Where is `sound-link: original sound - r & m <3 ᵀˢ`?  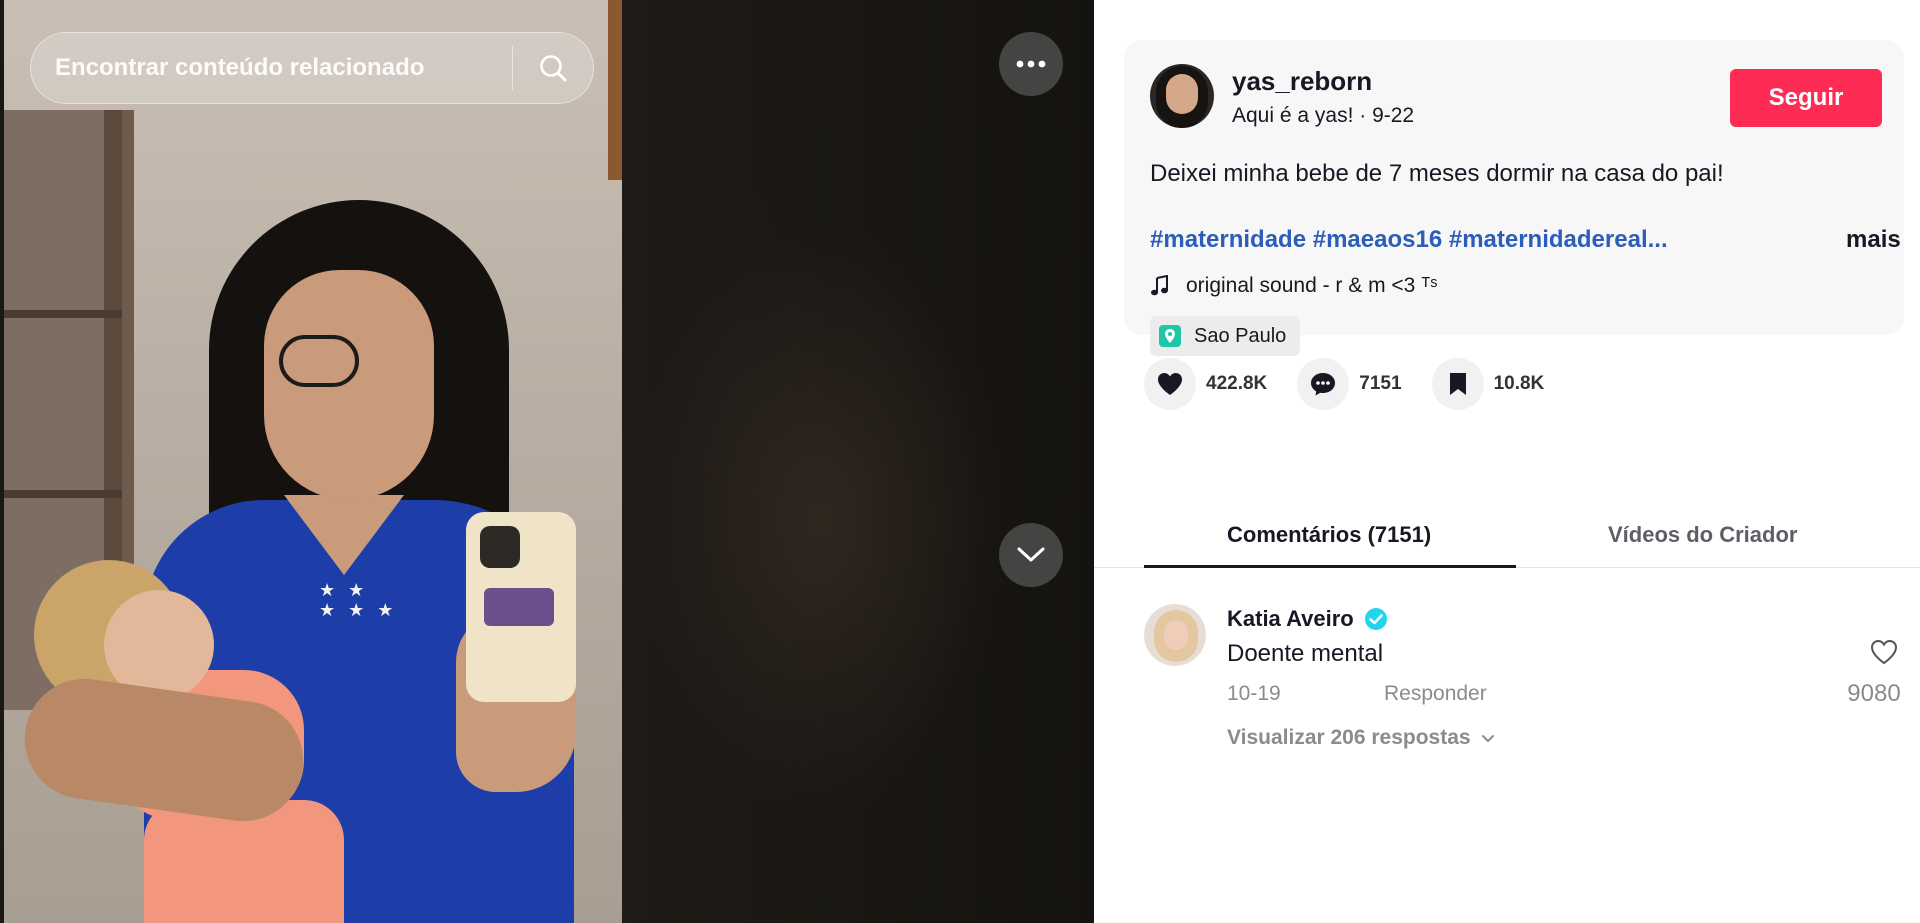
sound-link: original sound - r & m <3 ᵀˢ is located at coordinates (1293, 286).